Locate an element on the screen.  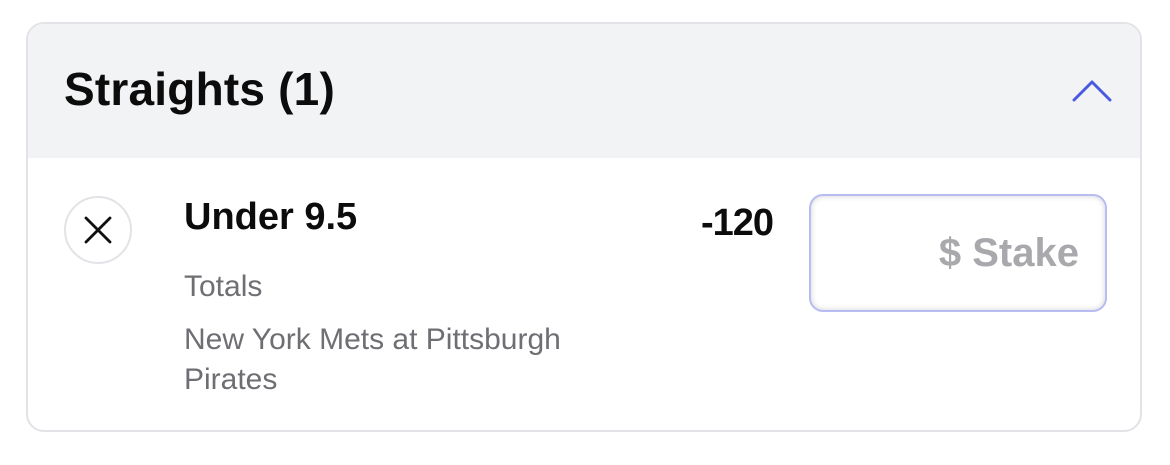
remove-bet-button is located at coordinates (98, 230).